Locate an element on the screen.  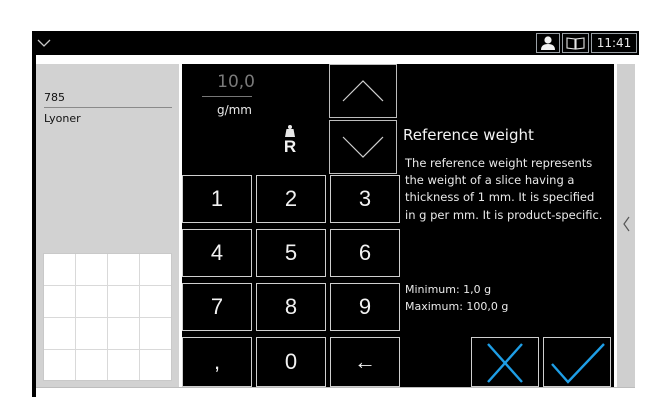
increment-button is located at coordinates (363, 91).